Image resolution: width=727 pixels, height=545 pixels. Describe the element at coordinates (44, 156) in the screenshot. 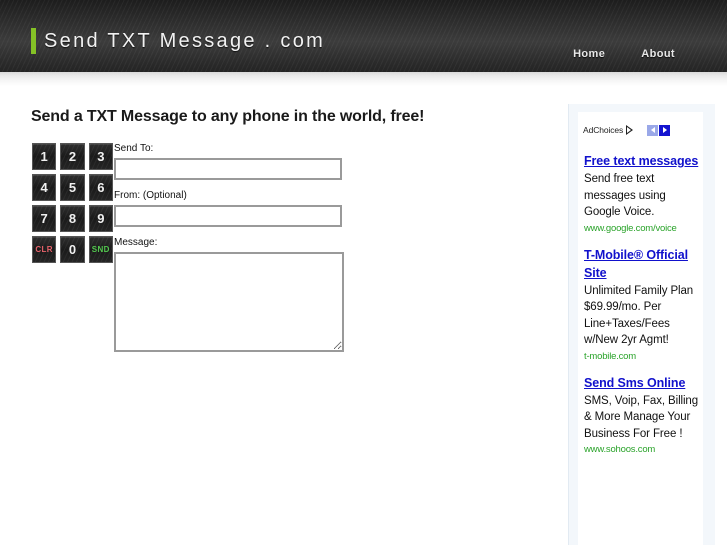

I see `key-1: 1` at that location.